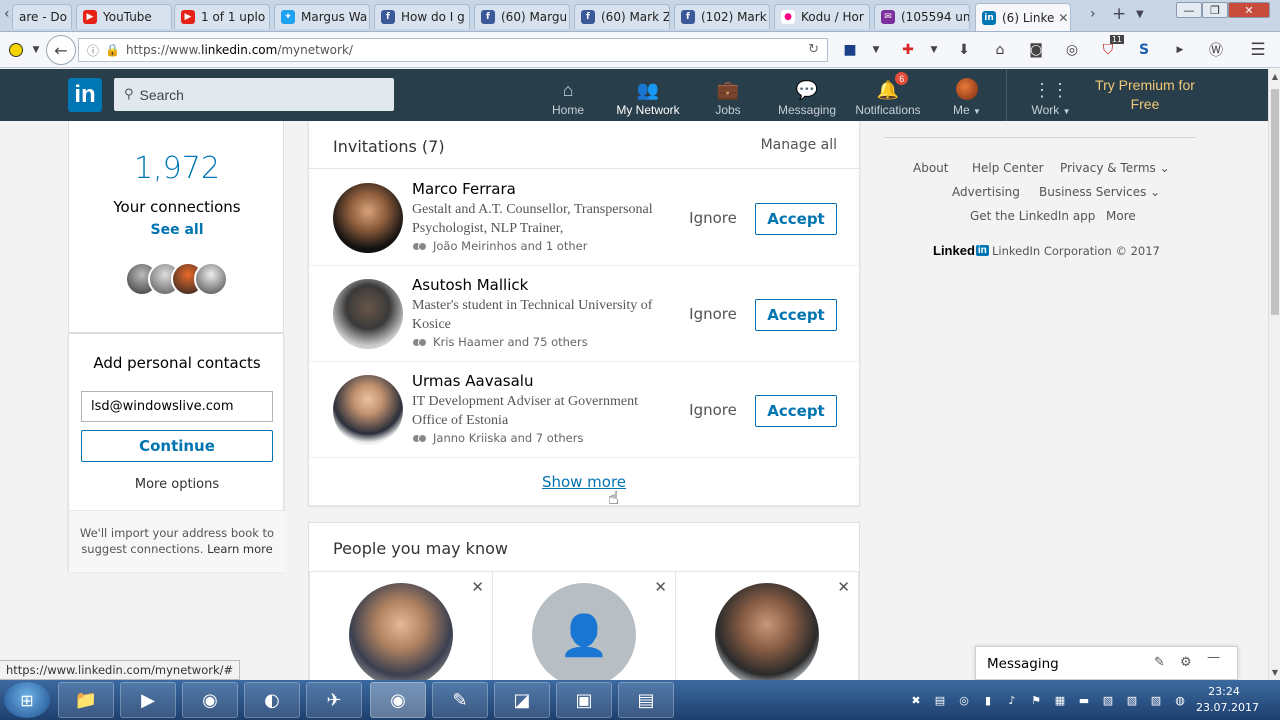 Image resolution: width=1280 pixels, height=720 pixels. I want to click on invitation-name: Asutosh Mallick, so click(470, 285).